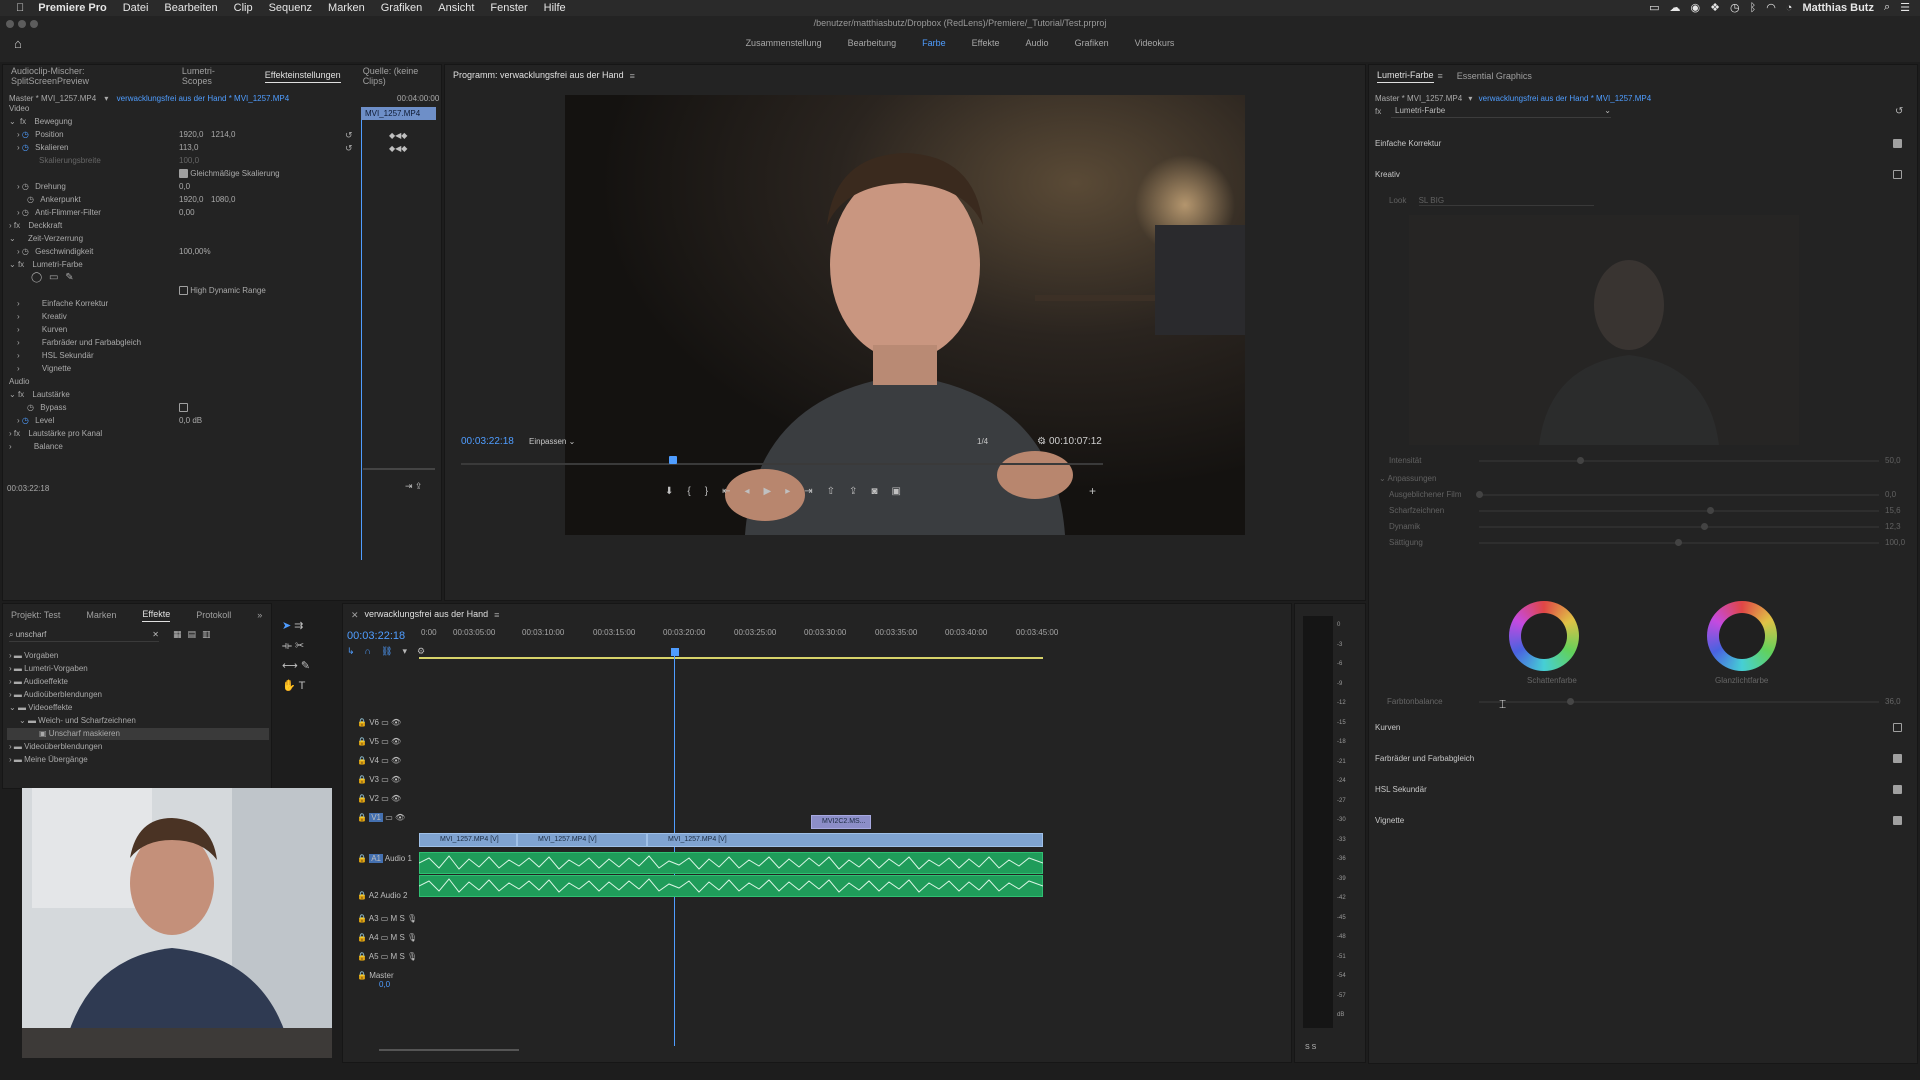 This screenshot has width=1920, height=1080. I want to click on effect-deckkraft: Deckkraft, so click(45, 225).